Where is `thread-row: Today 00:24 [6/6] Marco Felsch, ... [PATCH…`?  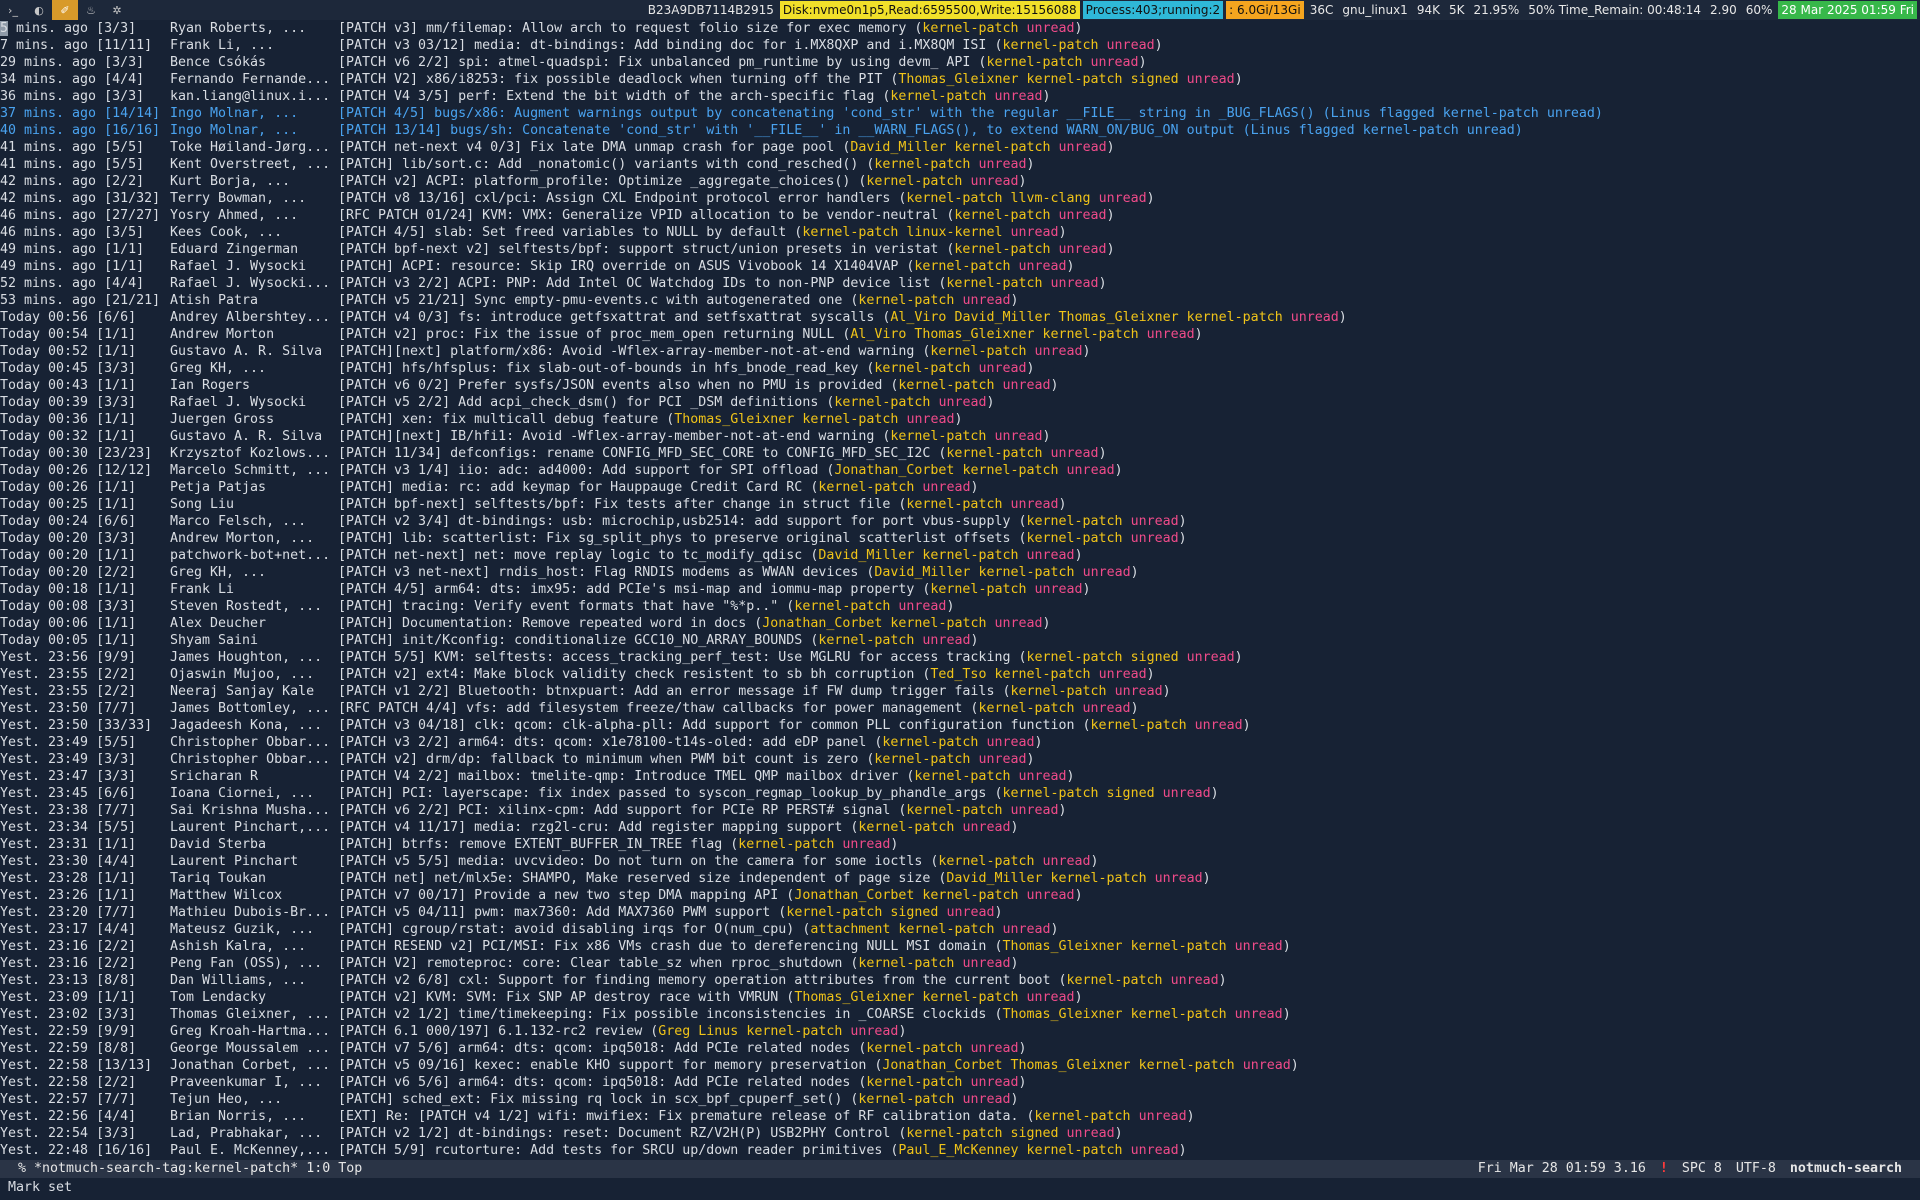
thread-row: Today 00:24 [6/6] Marco Felsch, ... [PATCH… is located at coordinates (960, 521).